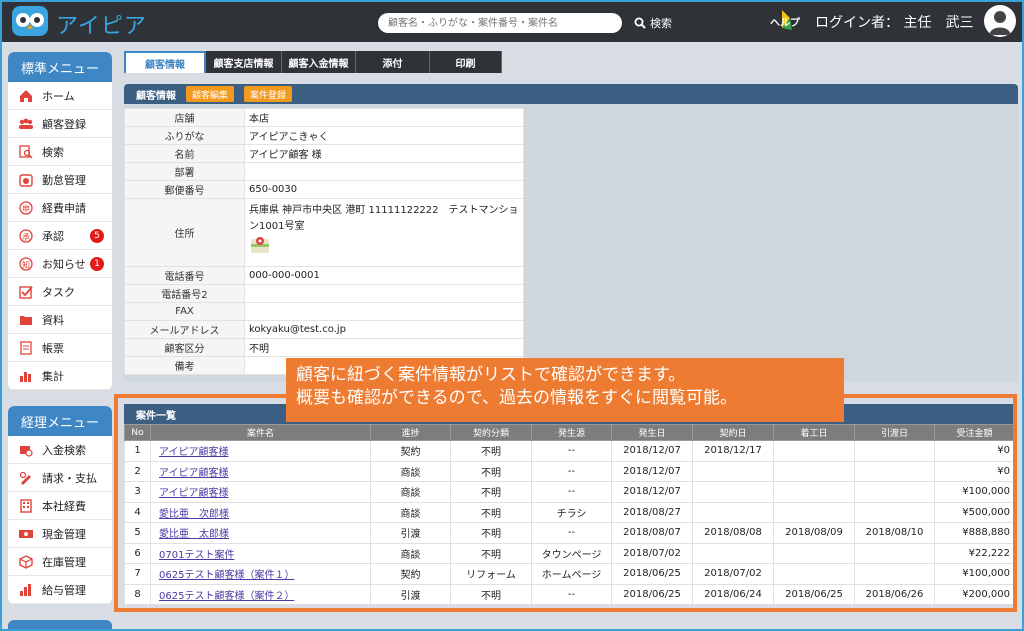 Image resolution: width=1024 pixels, height=631 pixels. What do you see at coordinates (268, 94) in the screenshot?
I see `register-case-button: 案件登録` at bounding box center [268, 94].